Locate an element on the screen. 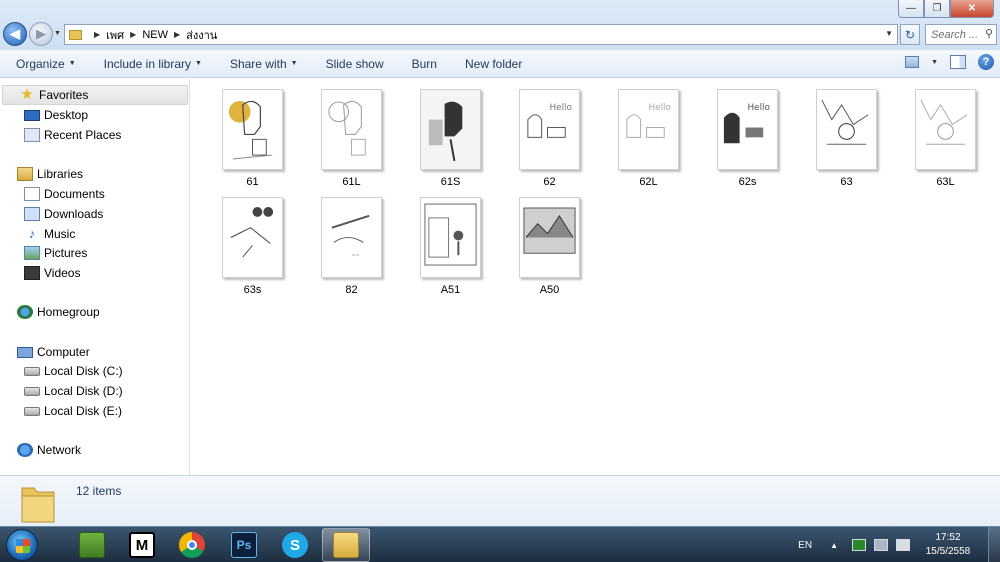  sidebar-item-label: Local Disk (E:) is located at coordinates (83, 411).